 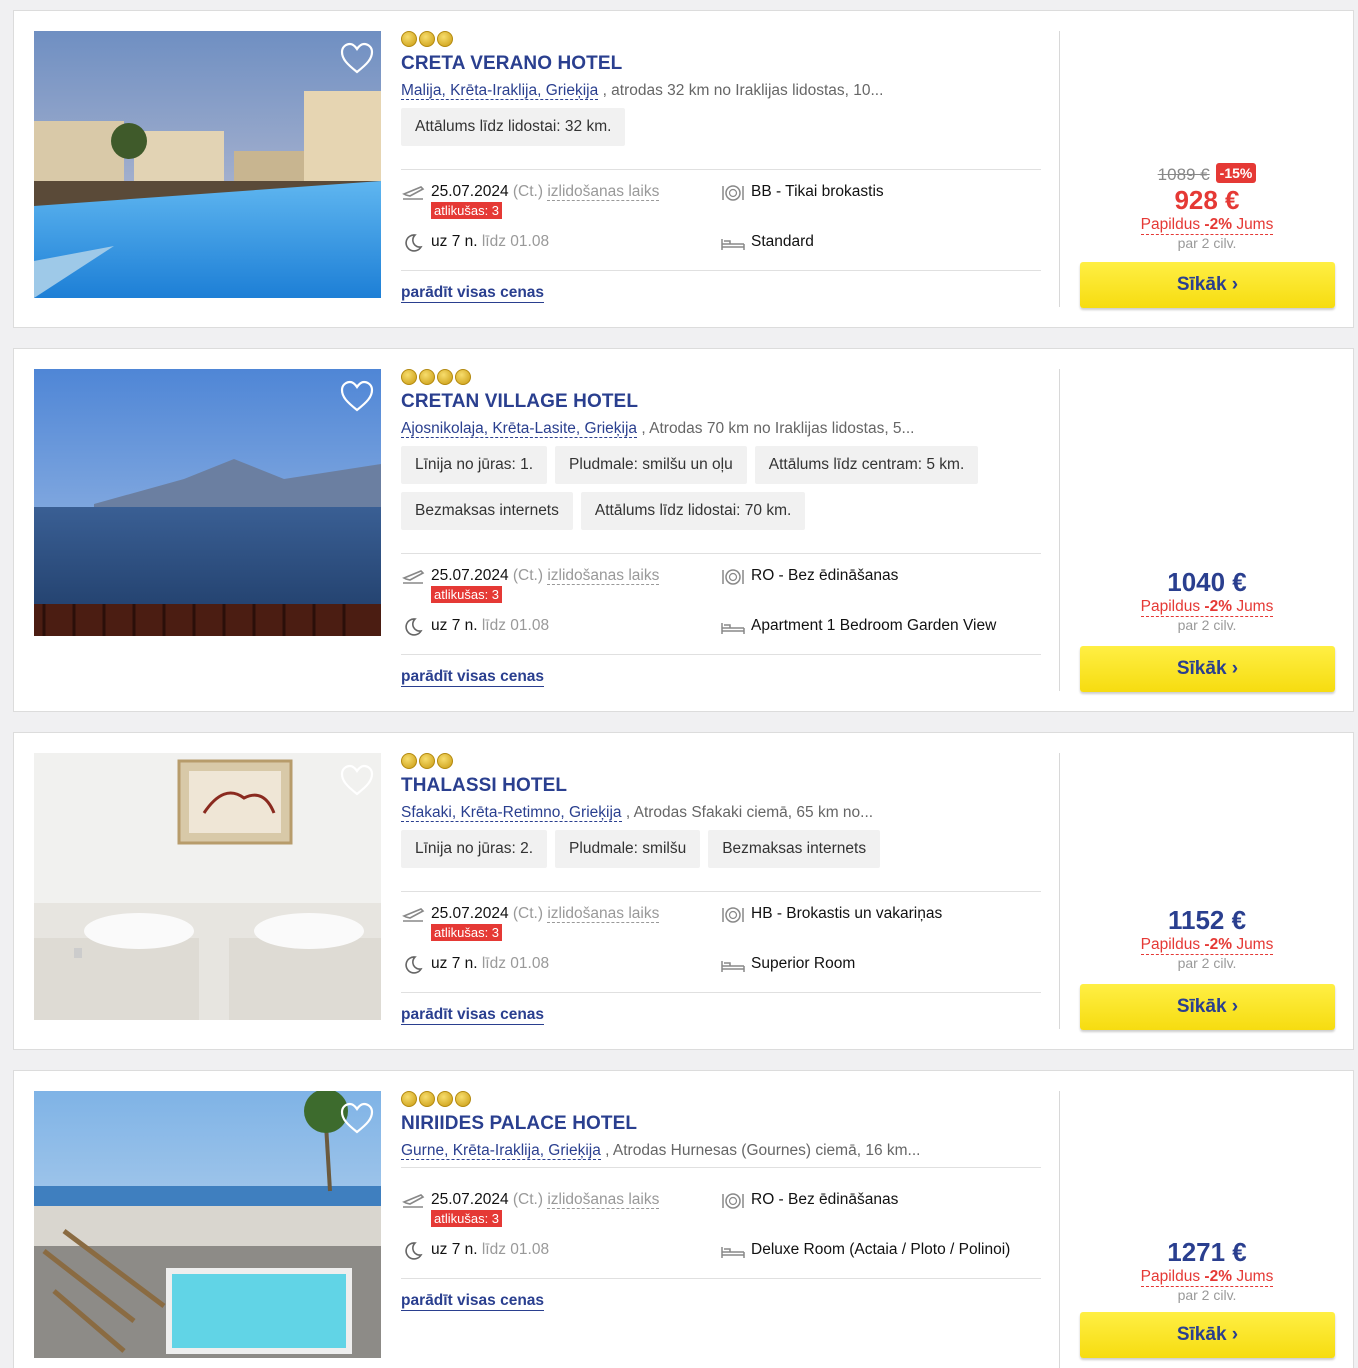 What do you see at coordinates (847, 913) in the screenshot?
I see `meal-plan: HB - Brokastis un vakariņas` at bounding box center [847, 913].